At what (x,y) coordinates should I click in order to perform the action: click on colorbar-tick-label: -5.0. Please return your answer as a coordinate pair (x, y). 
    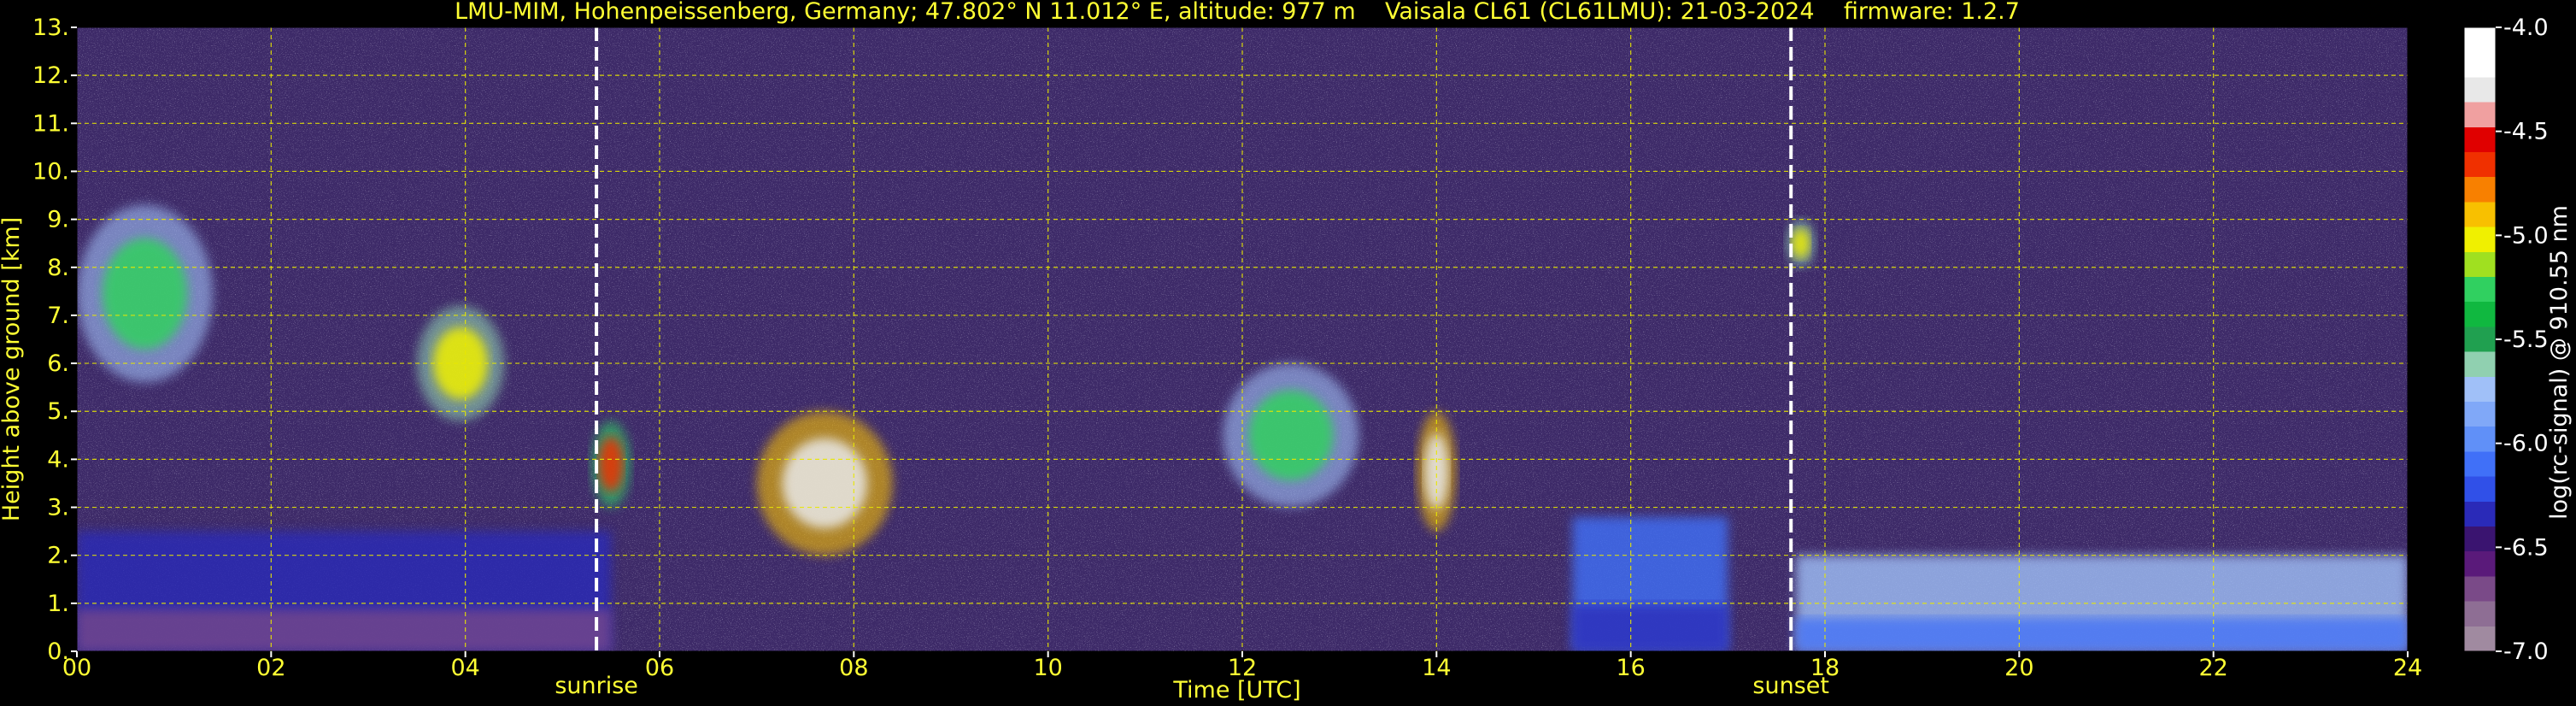
    Looking at the image, I should click on (2526, 235).